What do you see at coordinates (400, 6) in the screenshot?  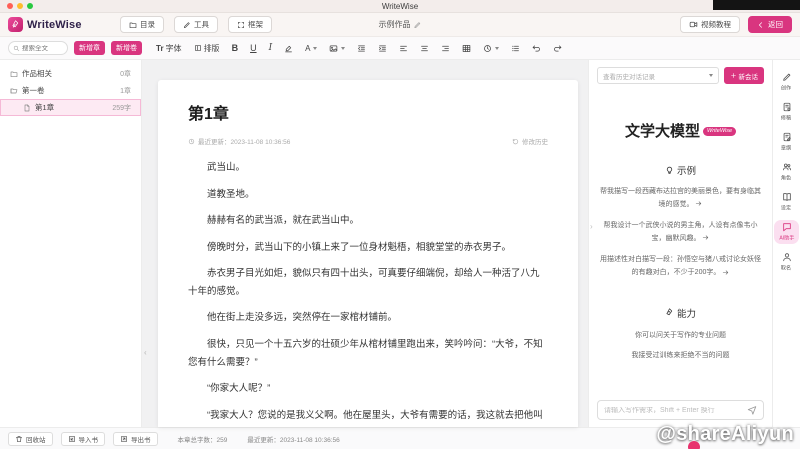 I see `window-title: WriteWise` at bounding box center [400, 6].